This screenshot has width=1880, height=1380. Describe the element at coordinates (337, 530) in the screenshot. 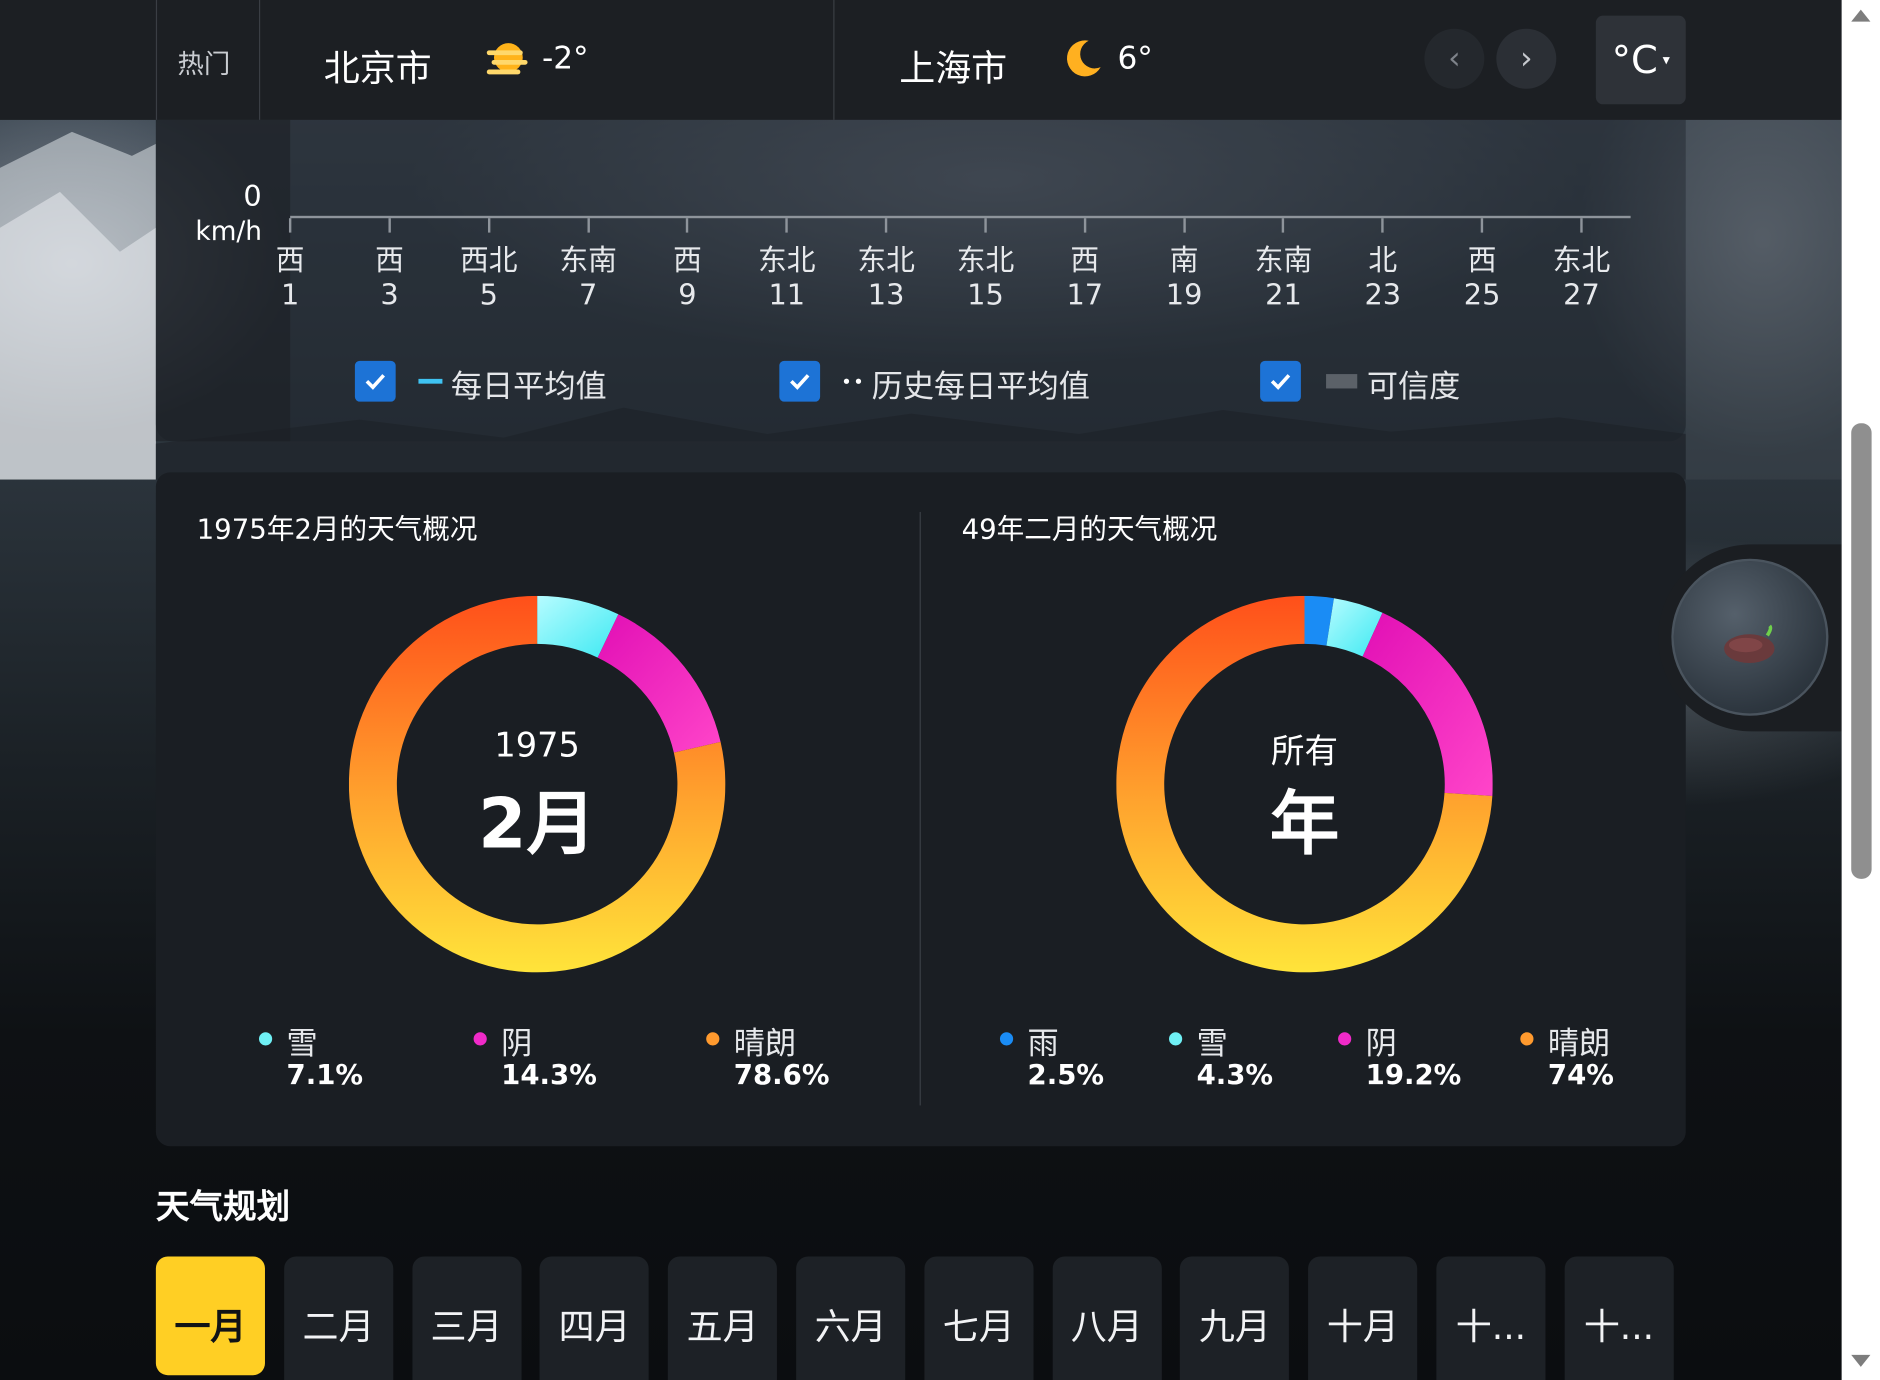

I see `overview-title-1975: 1975年2月的天气概况` at that location.